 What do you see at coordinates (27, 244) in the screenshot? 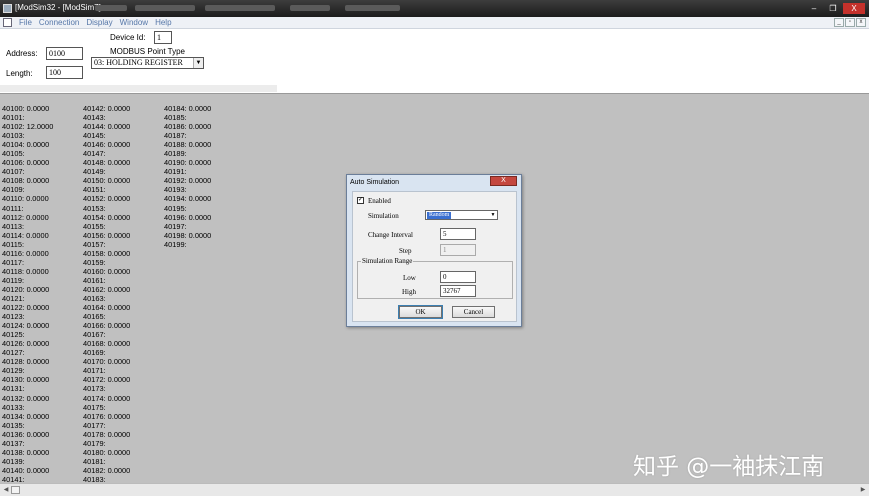
I see `register-row: 40115:` at bounding box center [27, 244].